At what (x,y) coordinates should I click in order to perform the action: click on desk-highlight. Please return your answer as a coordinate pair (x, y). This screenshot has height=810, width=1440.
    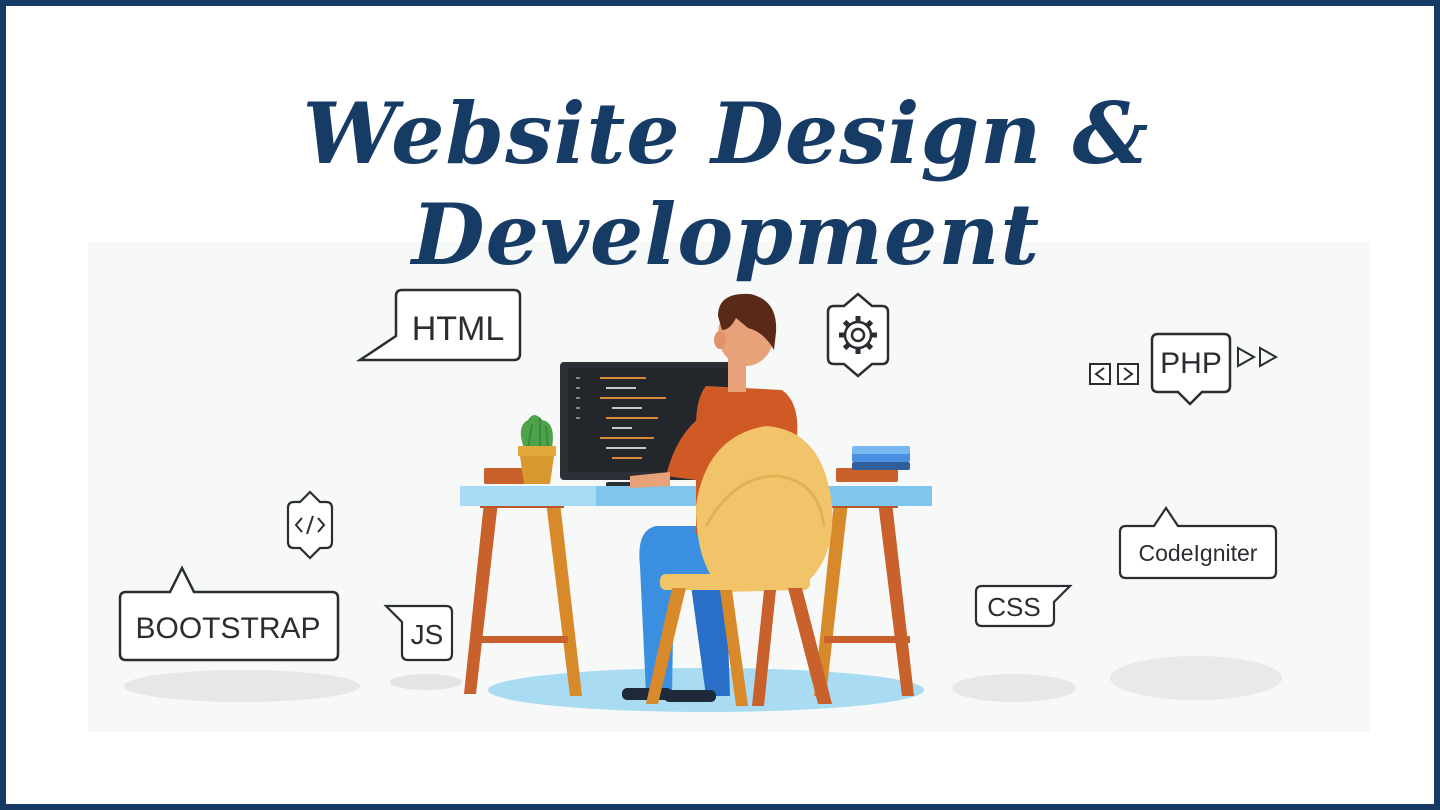
    Looking at the image, I should click on (528, 496).